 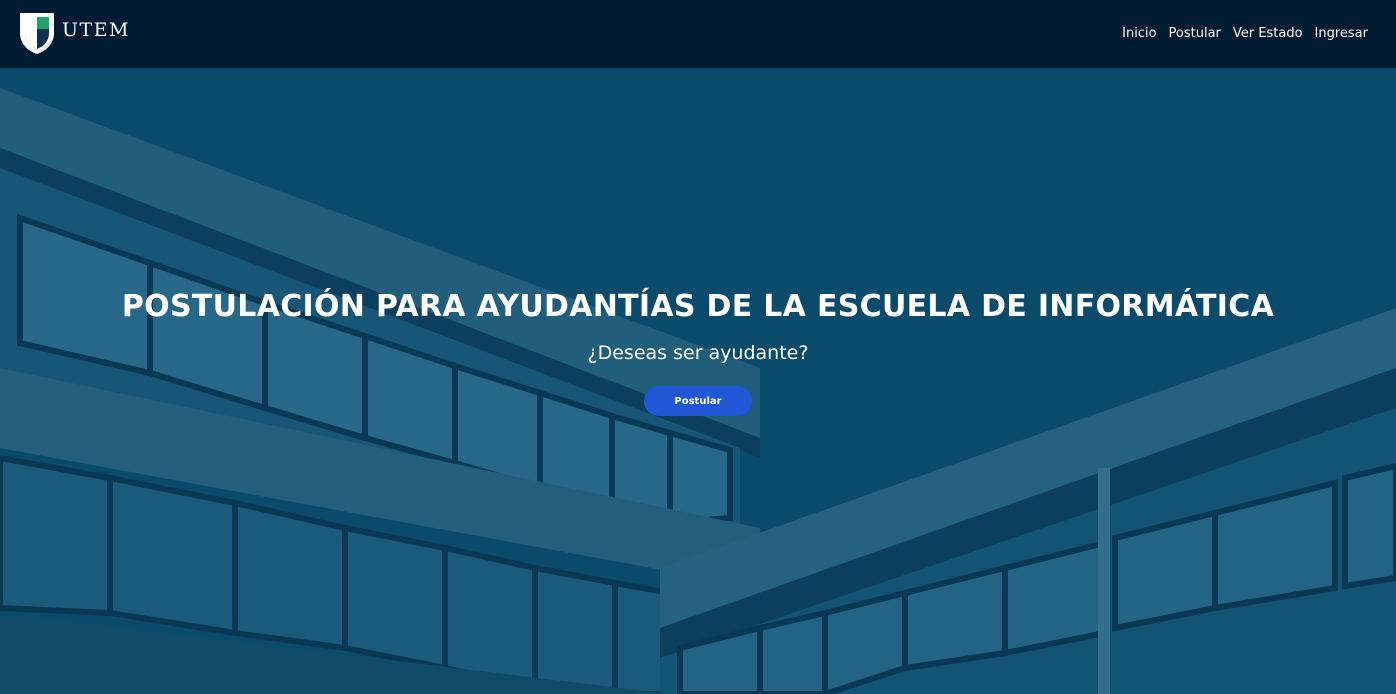 What do you see at coordinates (1268, 34) in the screenshot?
I see `nav-link-ver-estado: Ver Estado` at bounding box center [1268, 34].